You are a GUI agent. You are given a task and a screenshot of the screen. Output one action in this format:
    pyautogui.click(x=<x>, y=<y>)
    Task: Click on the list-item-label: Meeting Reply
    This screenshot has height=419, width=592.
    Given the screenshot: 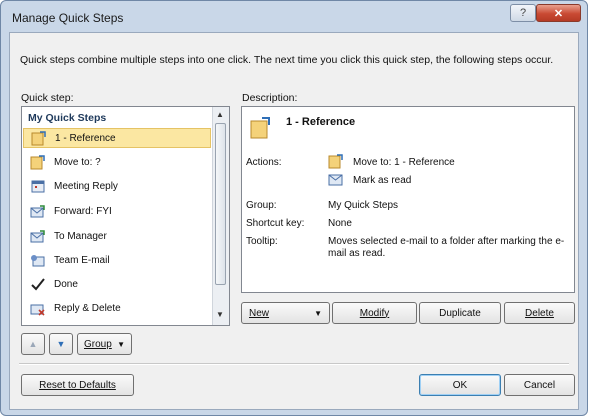 What is the action you would take?
    pyautogui.click(x=86, y=186)
    